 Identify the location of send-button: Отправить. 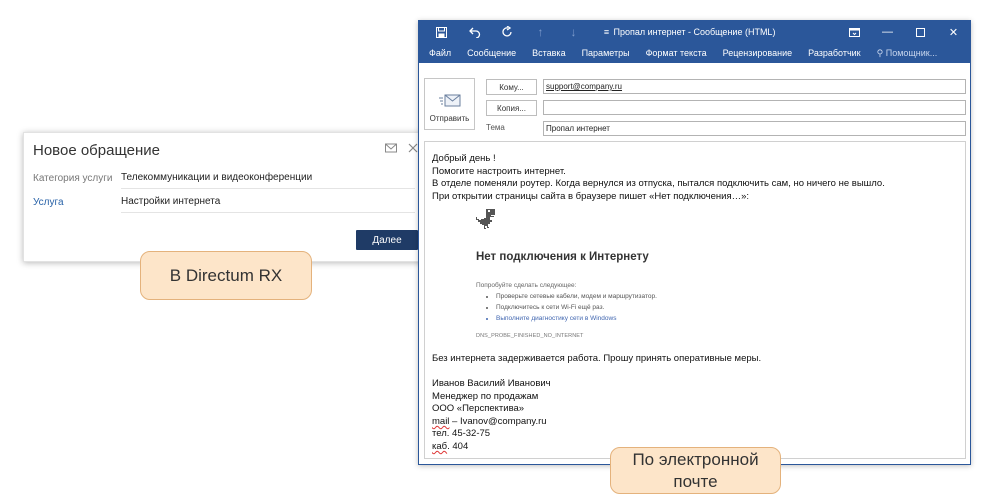
(449, 104).